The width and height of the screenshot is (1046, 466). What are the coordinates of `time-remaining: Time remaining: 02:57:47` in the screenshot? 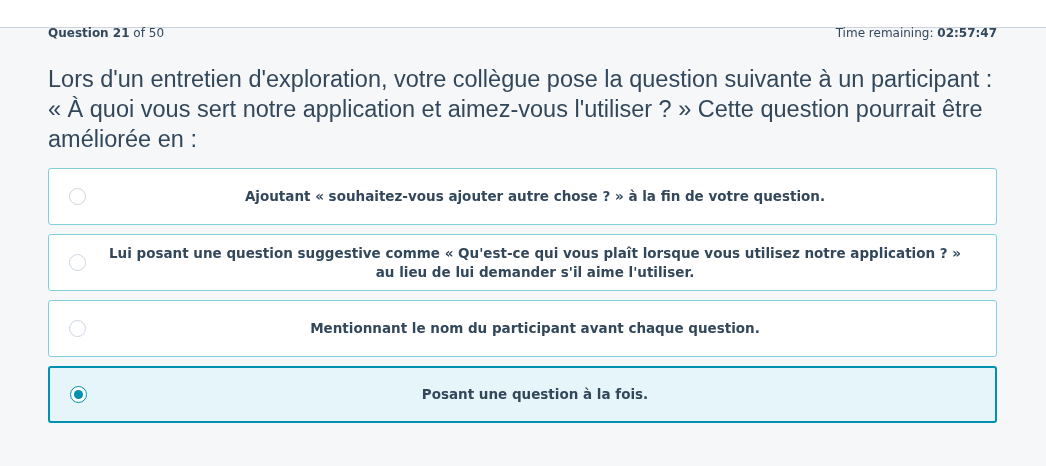 It's located at (916, 34).